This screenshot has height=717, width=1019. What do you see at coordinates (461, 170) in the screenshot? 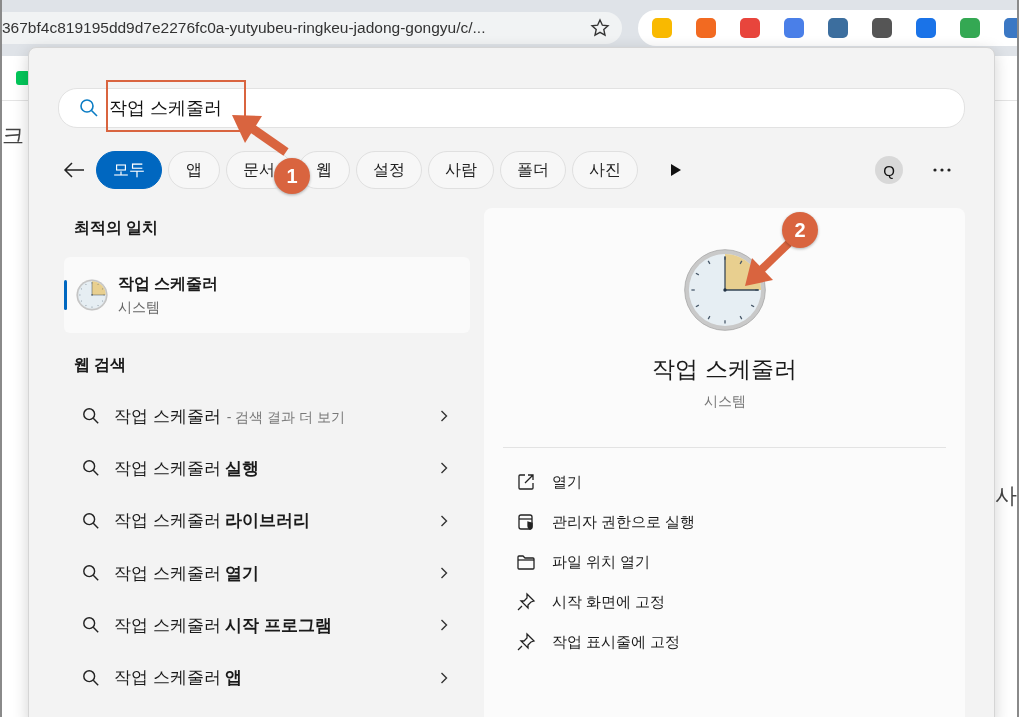
I see `filter-tab: 사람` at bounding box center [461, 170].